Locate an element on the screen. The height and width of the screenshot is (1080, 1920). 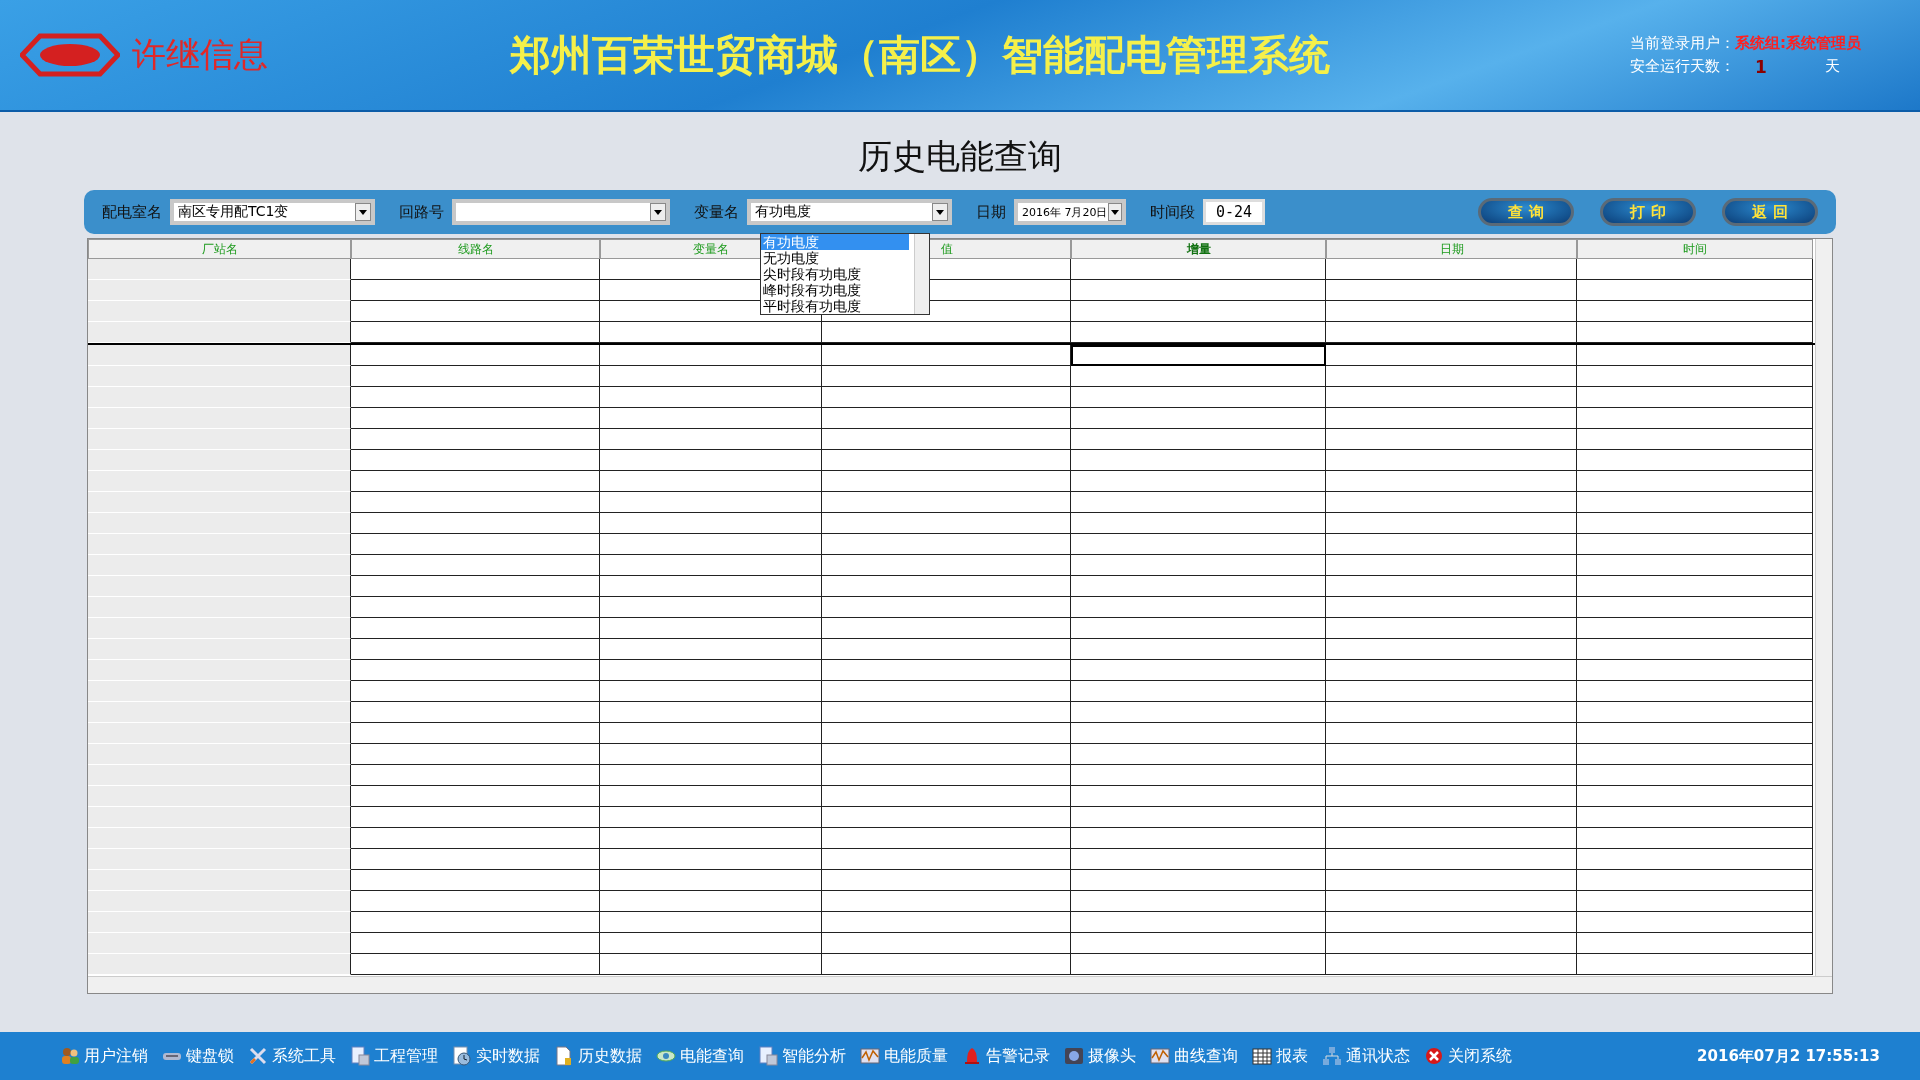
days-value: 1 is located at coordinates (1761, 66).